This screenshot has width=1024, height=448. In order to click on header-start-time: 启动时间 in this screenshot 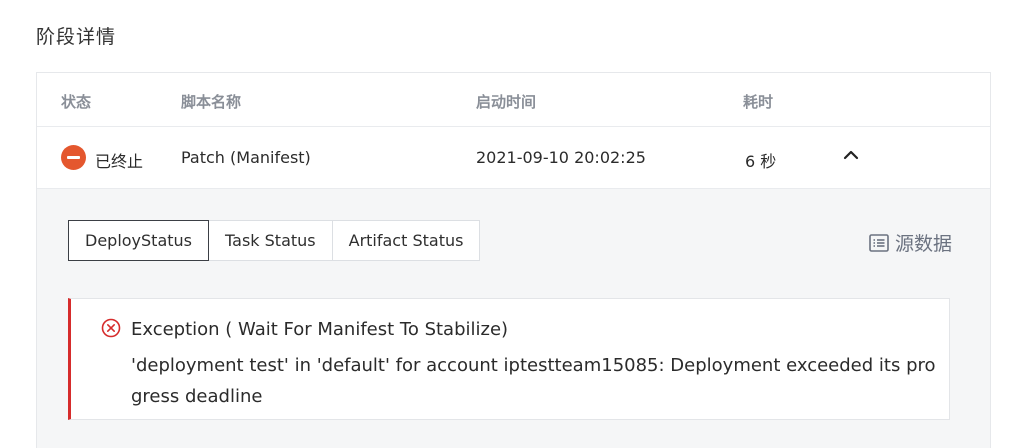, I will do `click(506, 102)`.